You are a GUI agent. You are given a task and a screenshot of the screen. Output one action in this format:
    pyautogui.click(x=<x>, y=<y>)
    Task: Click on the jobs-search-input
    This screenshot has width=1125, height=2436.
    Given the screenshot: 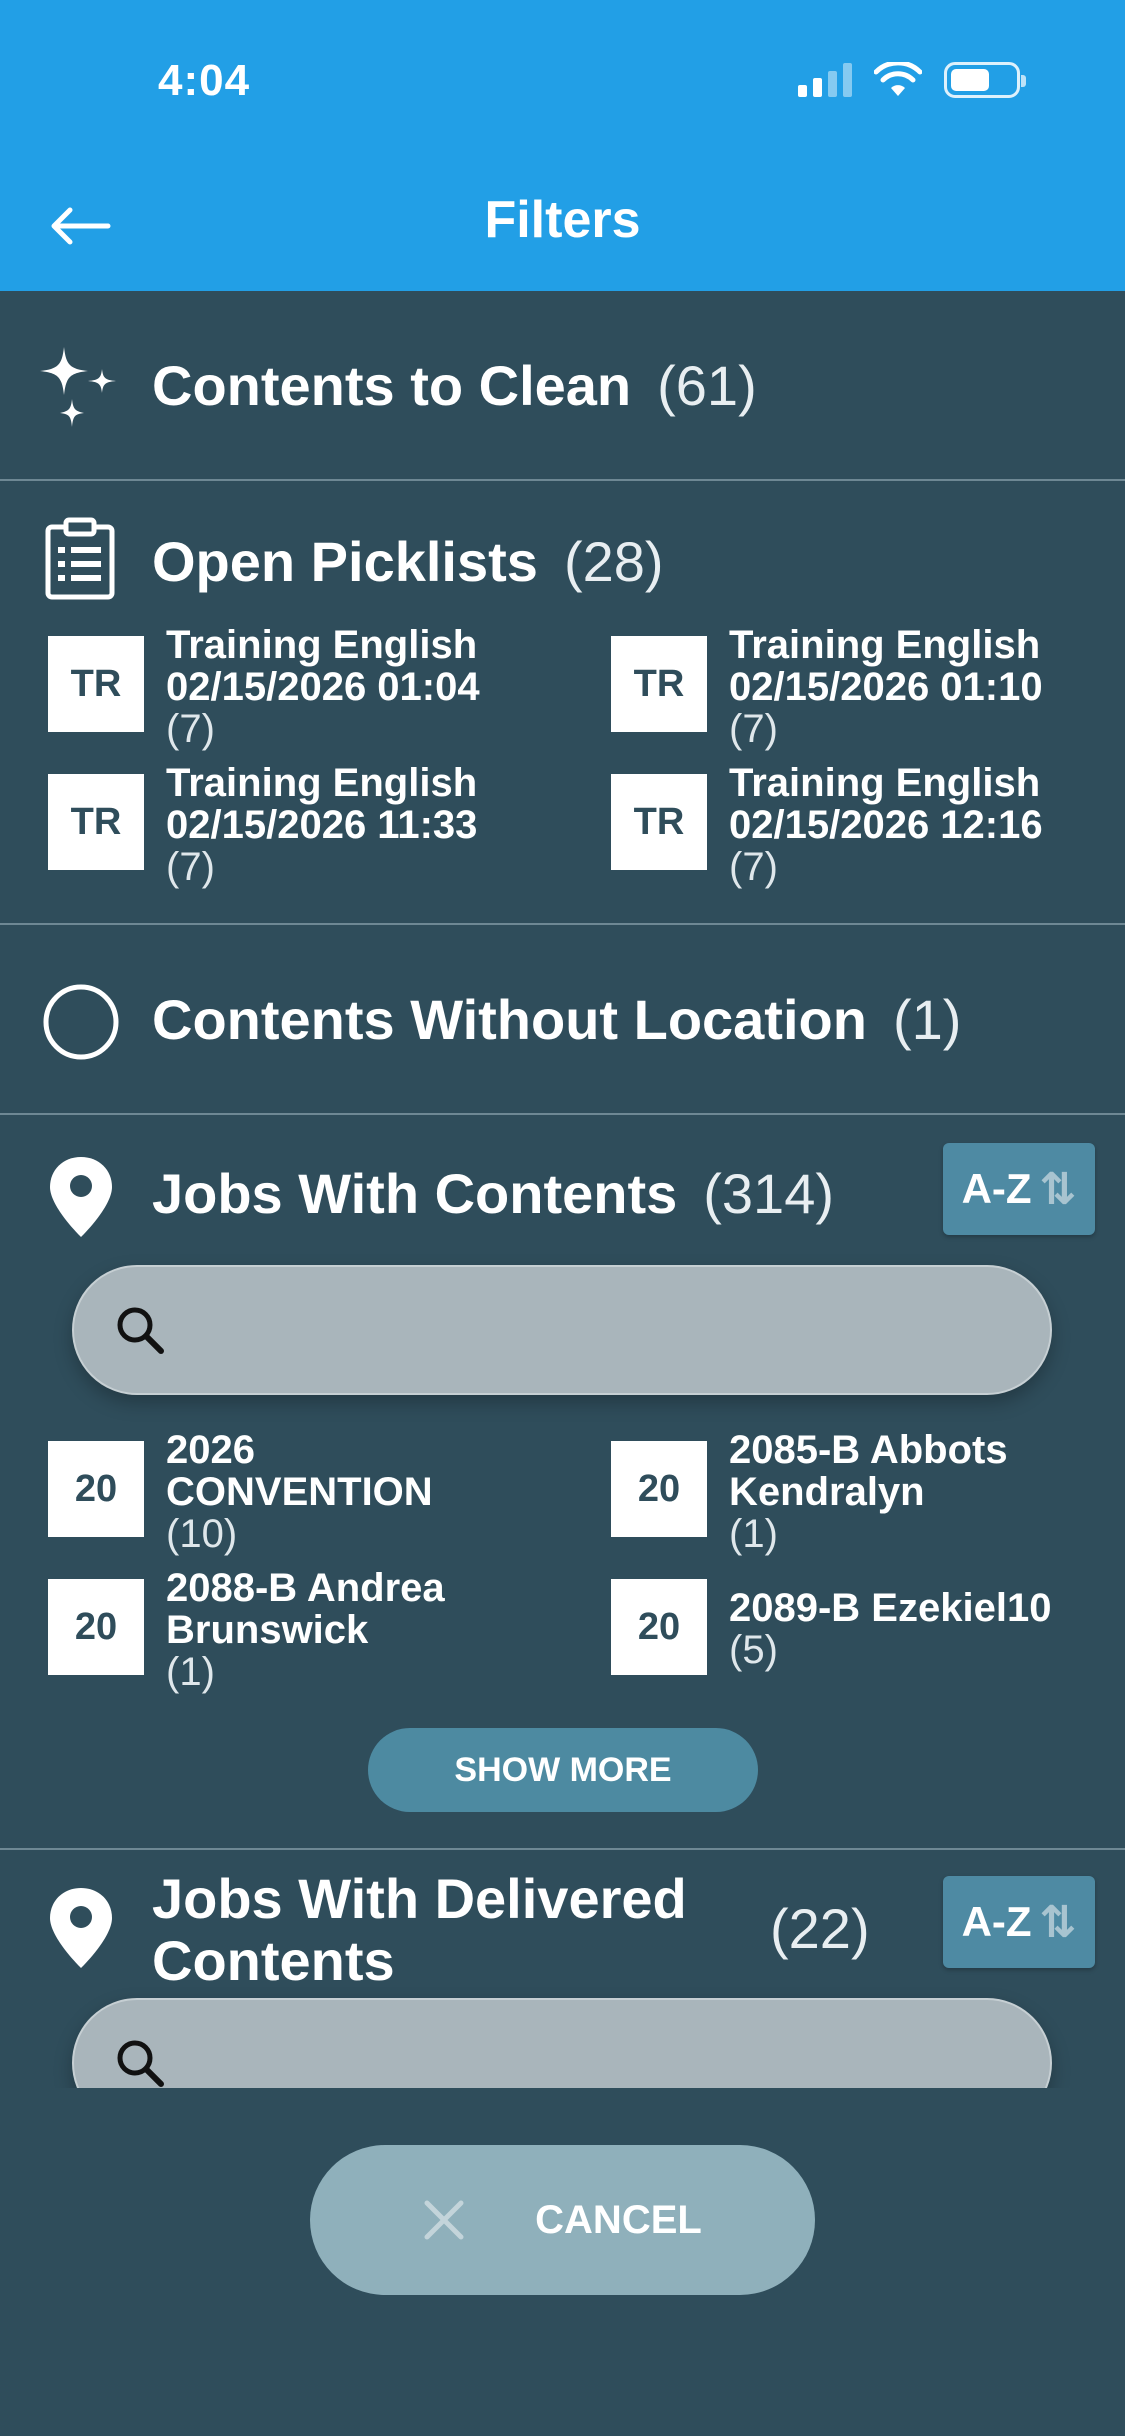 What is the action you would take?
    pyautogui.click(x=618, y=1330)
    